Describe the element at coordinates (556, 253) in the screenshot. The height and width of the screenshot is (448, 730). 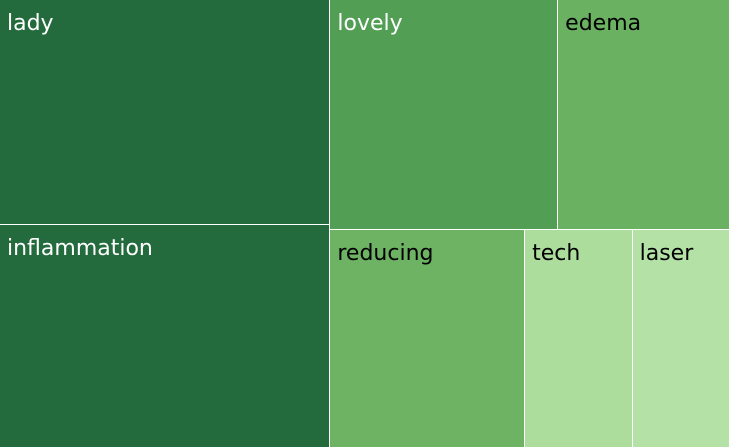
I see `treemap-tile-label: tech` at that location.